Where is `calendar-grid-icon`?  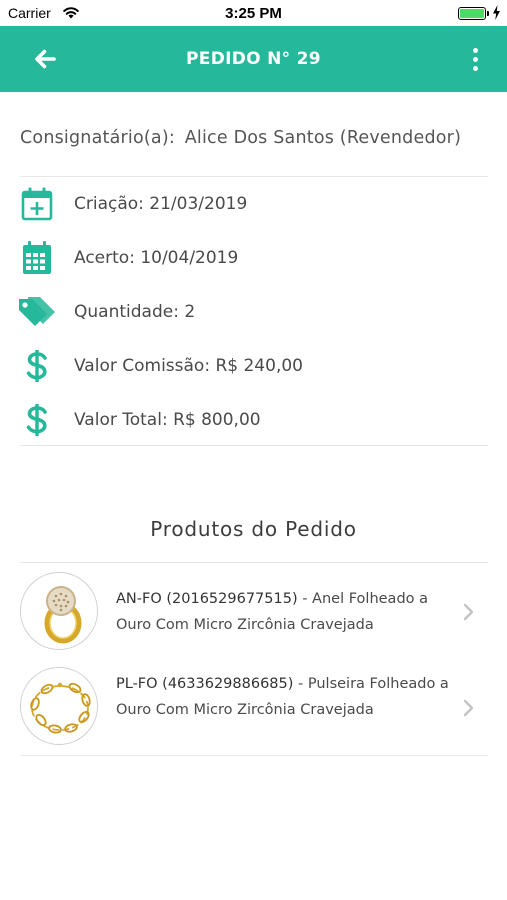 calendar-grid-icon is located at coordinates (37, 258).